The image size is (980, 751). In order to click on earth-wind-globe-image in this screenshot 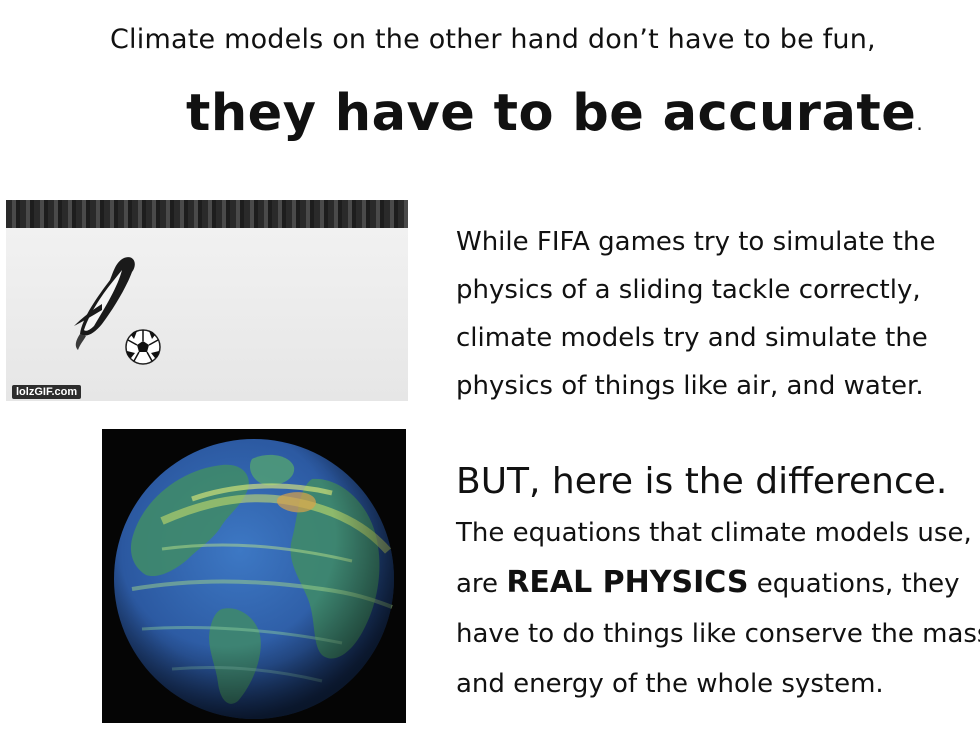, I will do `click(254, 576)`.